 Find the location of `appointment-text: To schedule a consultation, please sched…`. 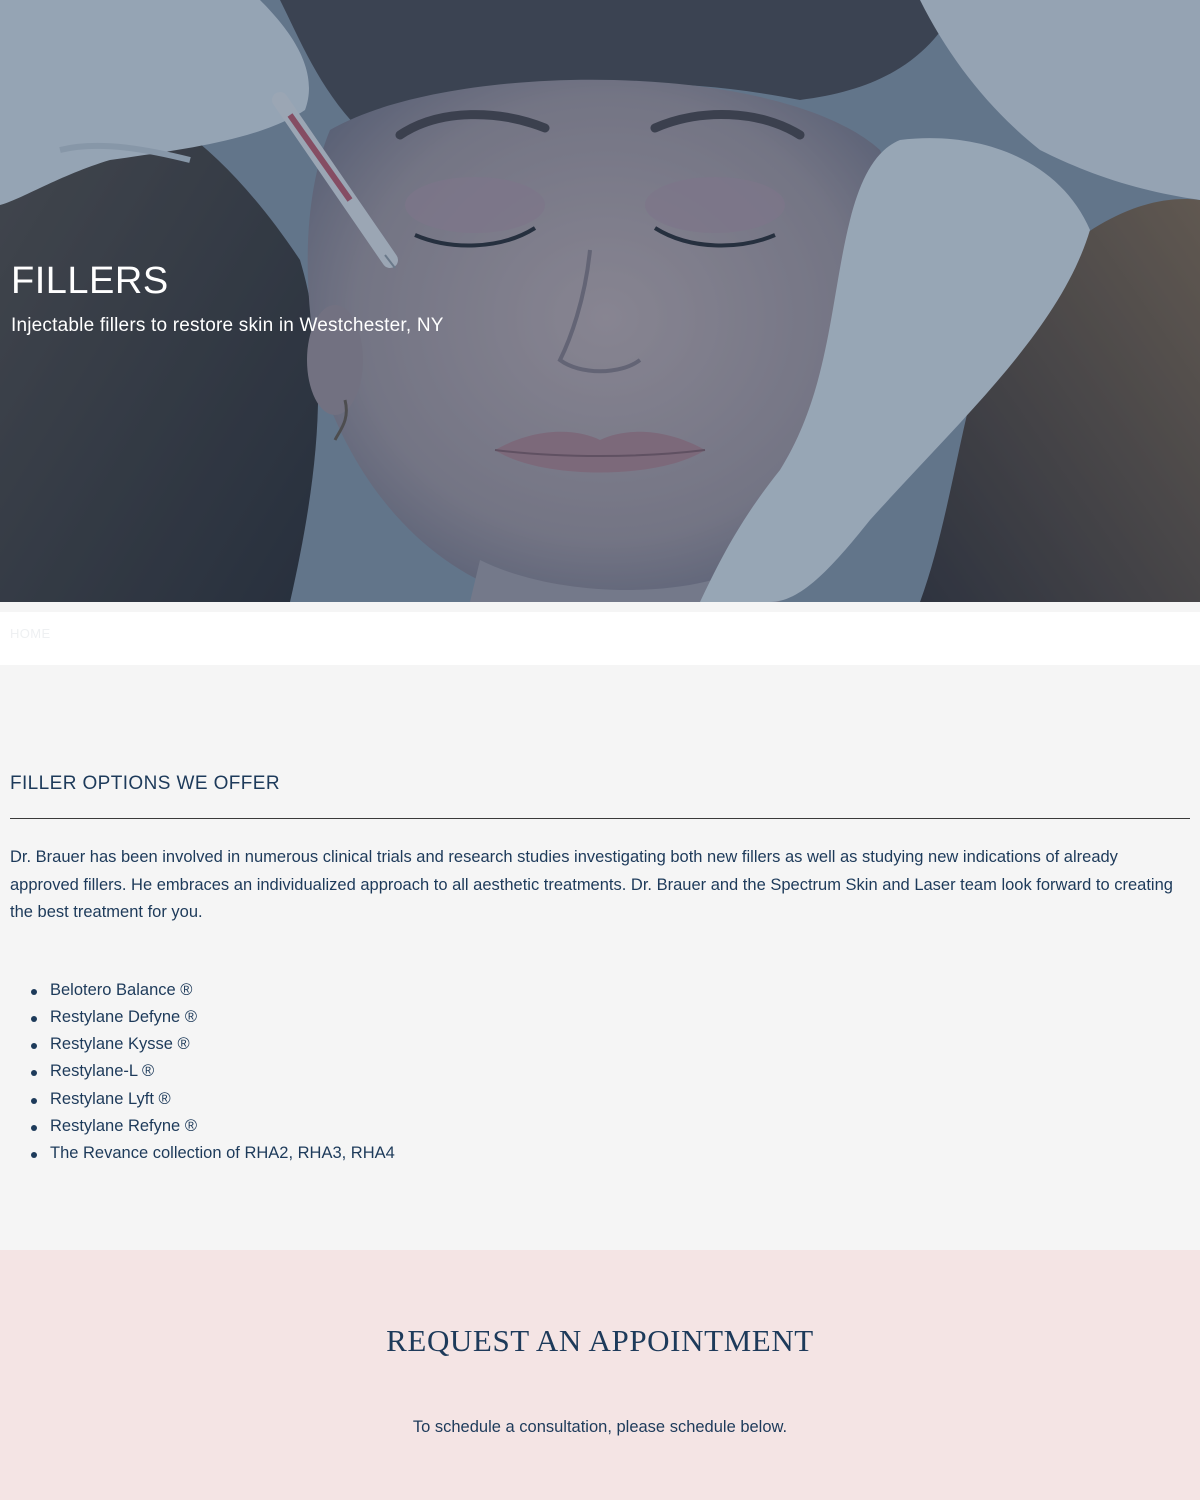

appointment-text: To schedule a consultation, please sched… is located at coordinates (600, 1427).